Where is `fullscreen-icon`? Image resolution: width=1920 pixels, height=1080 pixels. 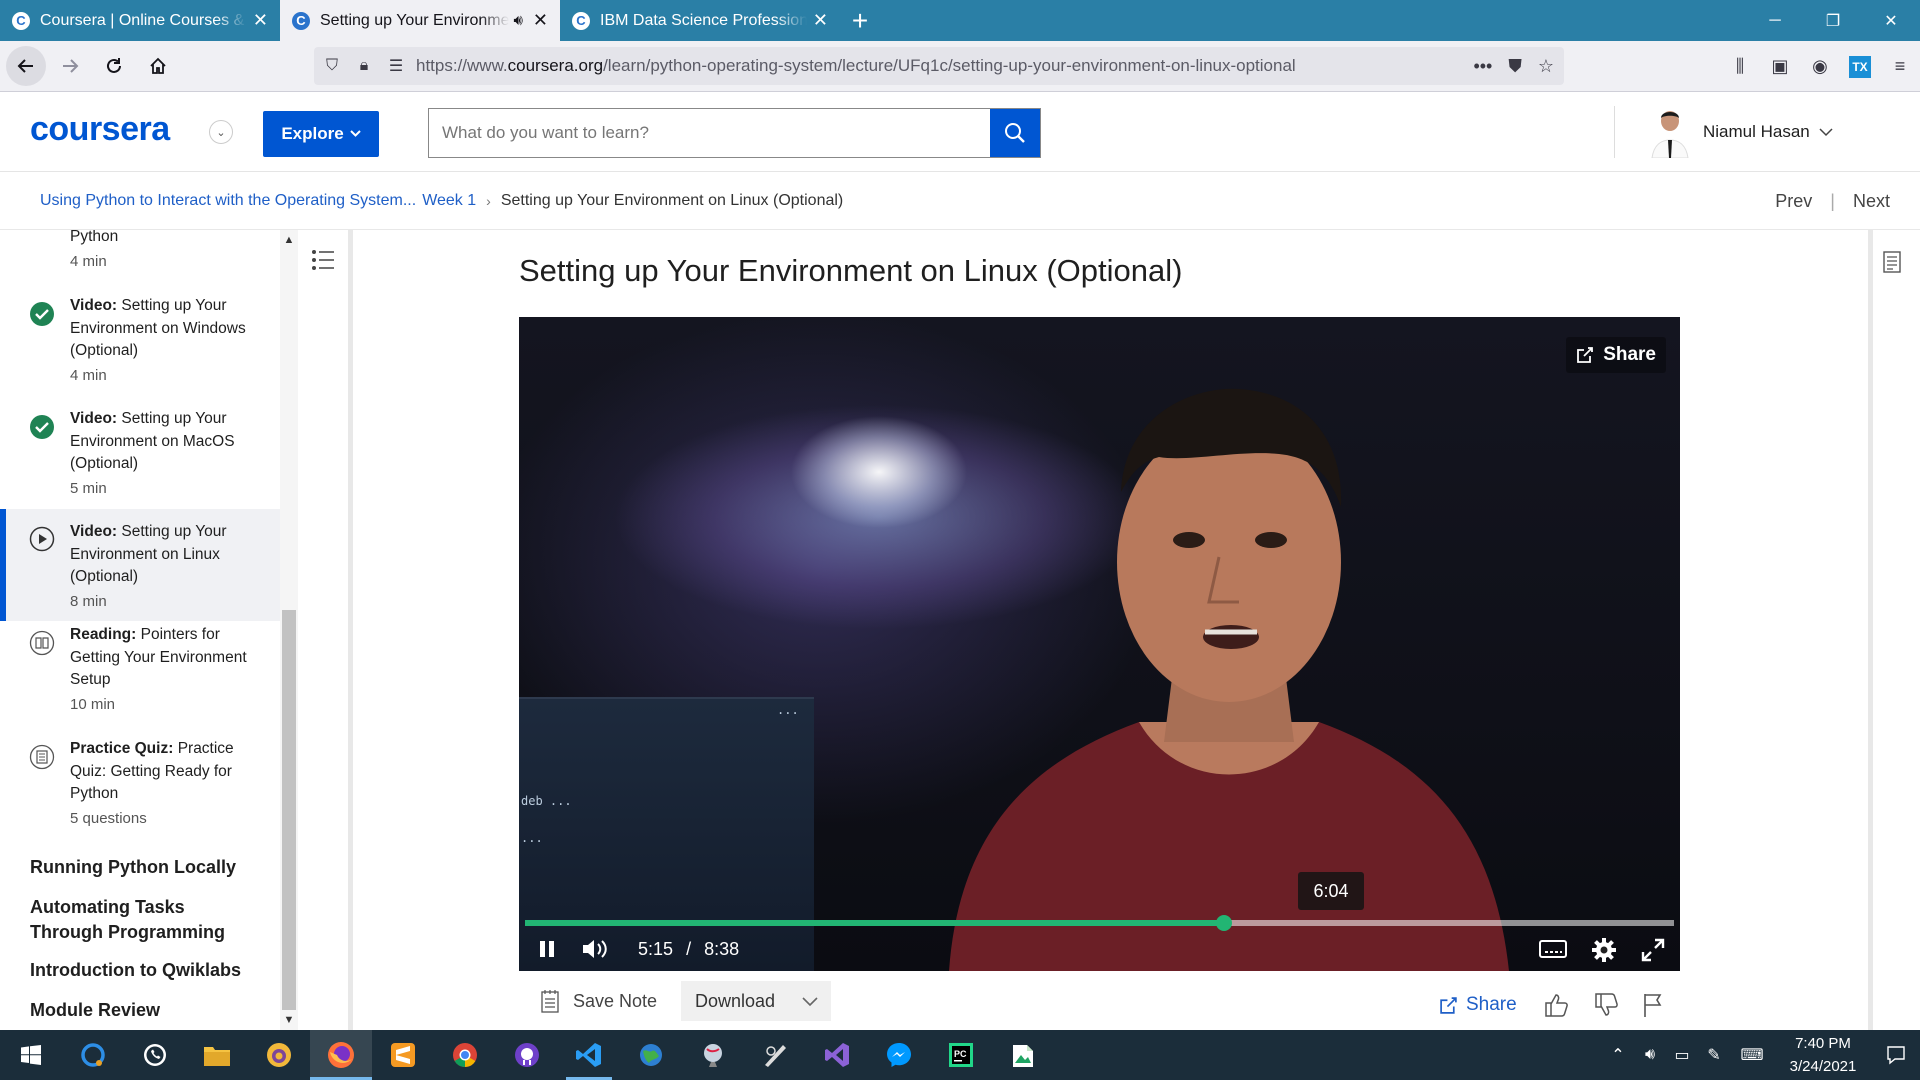 fullscreen-icon is located at coordinates (1653, 950).